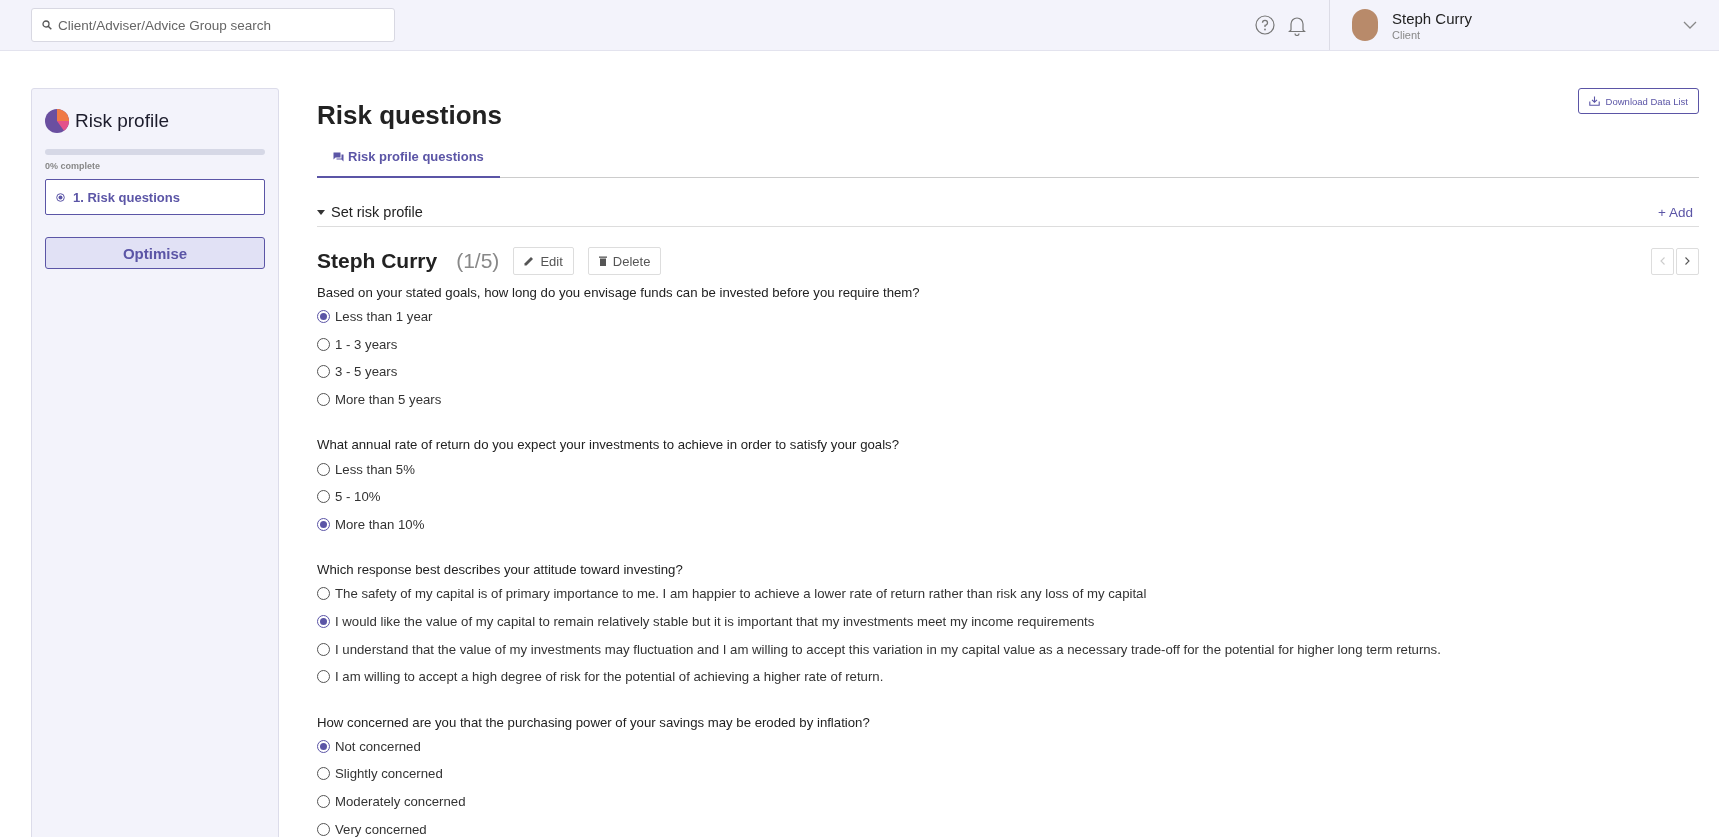  Describe the element at coordinates (400, 801) in the screenshot. I see `option-label: Moderately concerned` at that location.